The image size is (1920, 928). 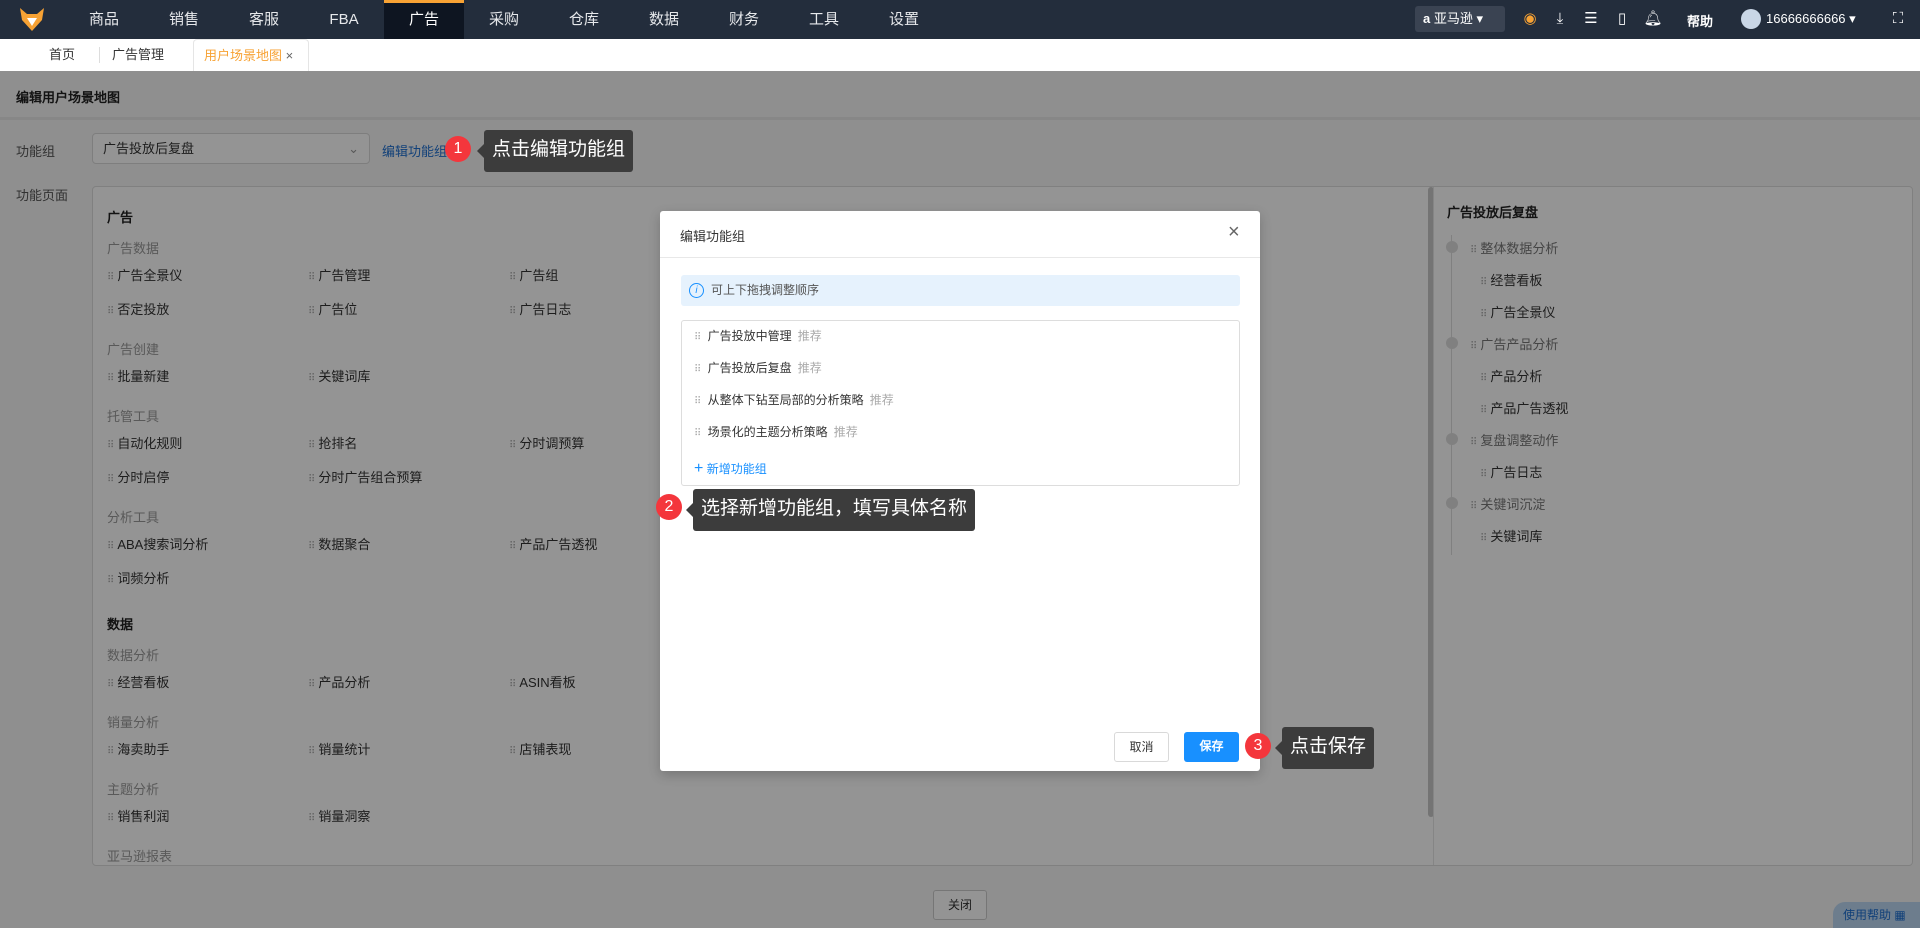 I want to click on group-list-item: ⠿ 广告投放后复盘 推荐, so click(x=758, y=367).